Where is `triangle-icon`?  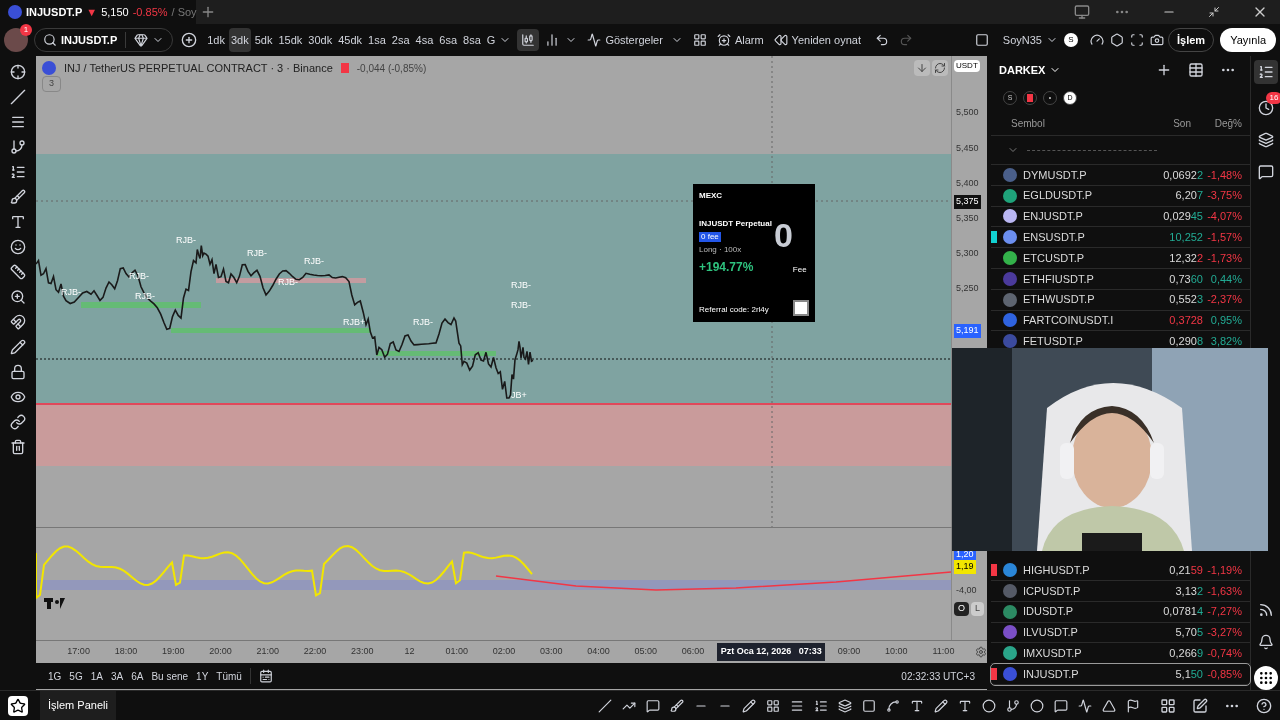 triangle-icon is located at coordinates (1109, 705).